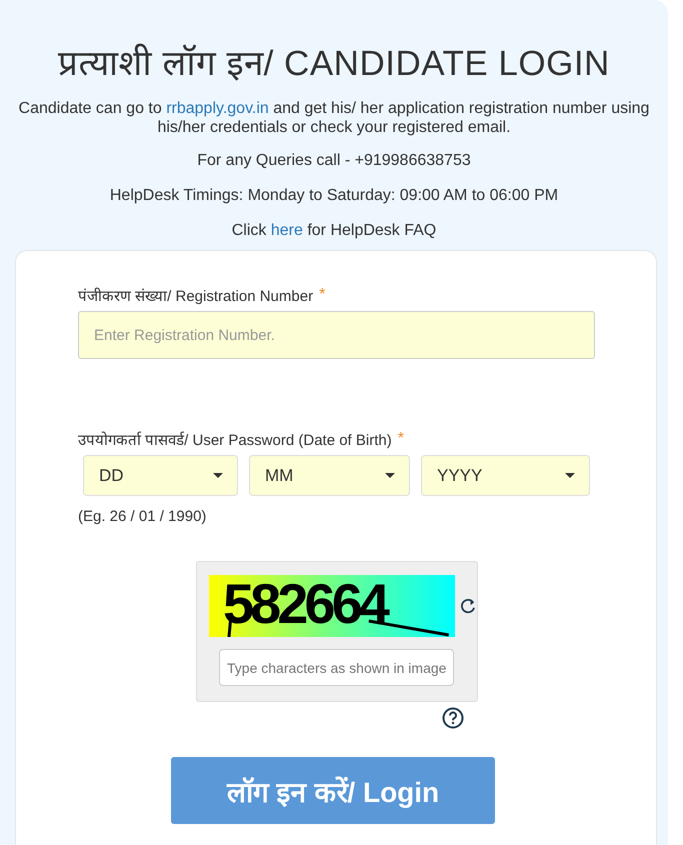  I want to click on refresh-icon, so click(468, 606).